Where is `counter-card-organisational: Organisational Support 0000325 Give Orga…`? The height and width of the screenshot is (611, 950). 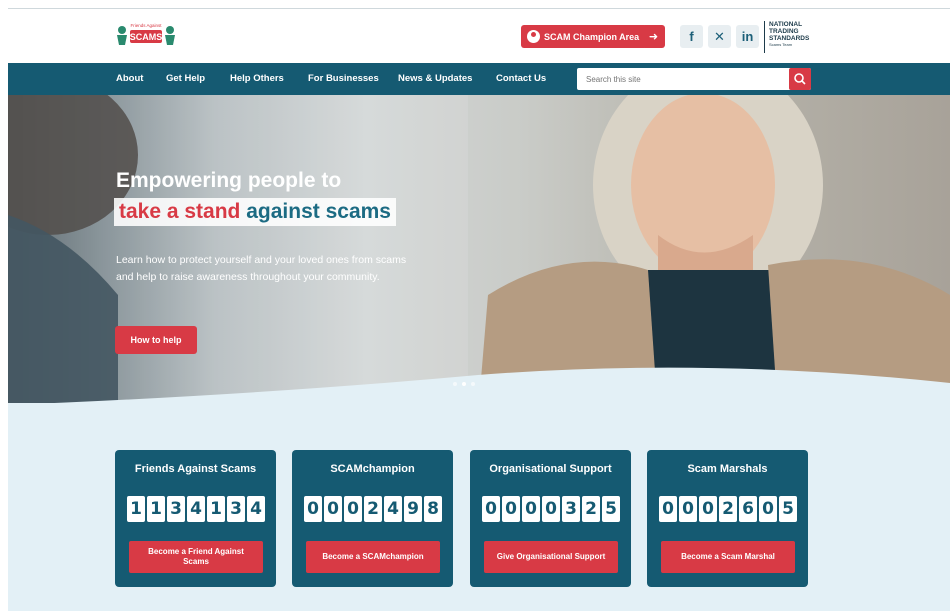
counter-card-organisational: Organisational Support 0000325 Give Orga… is located at coordinates (550, 518).